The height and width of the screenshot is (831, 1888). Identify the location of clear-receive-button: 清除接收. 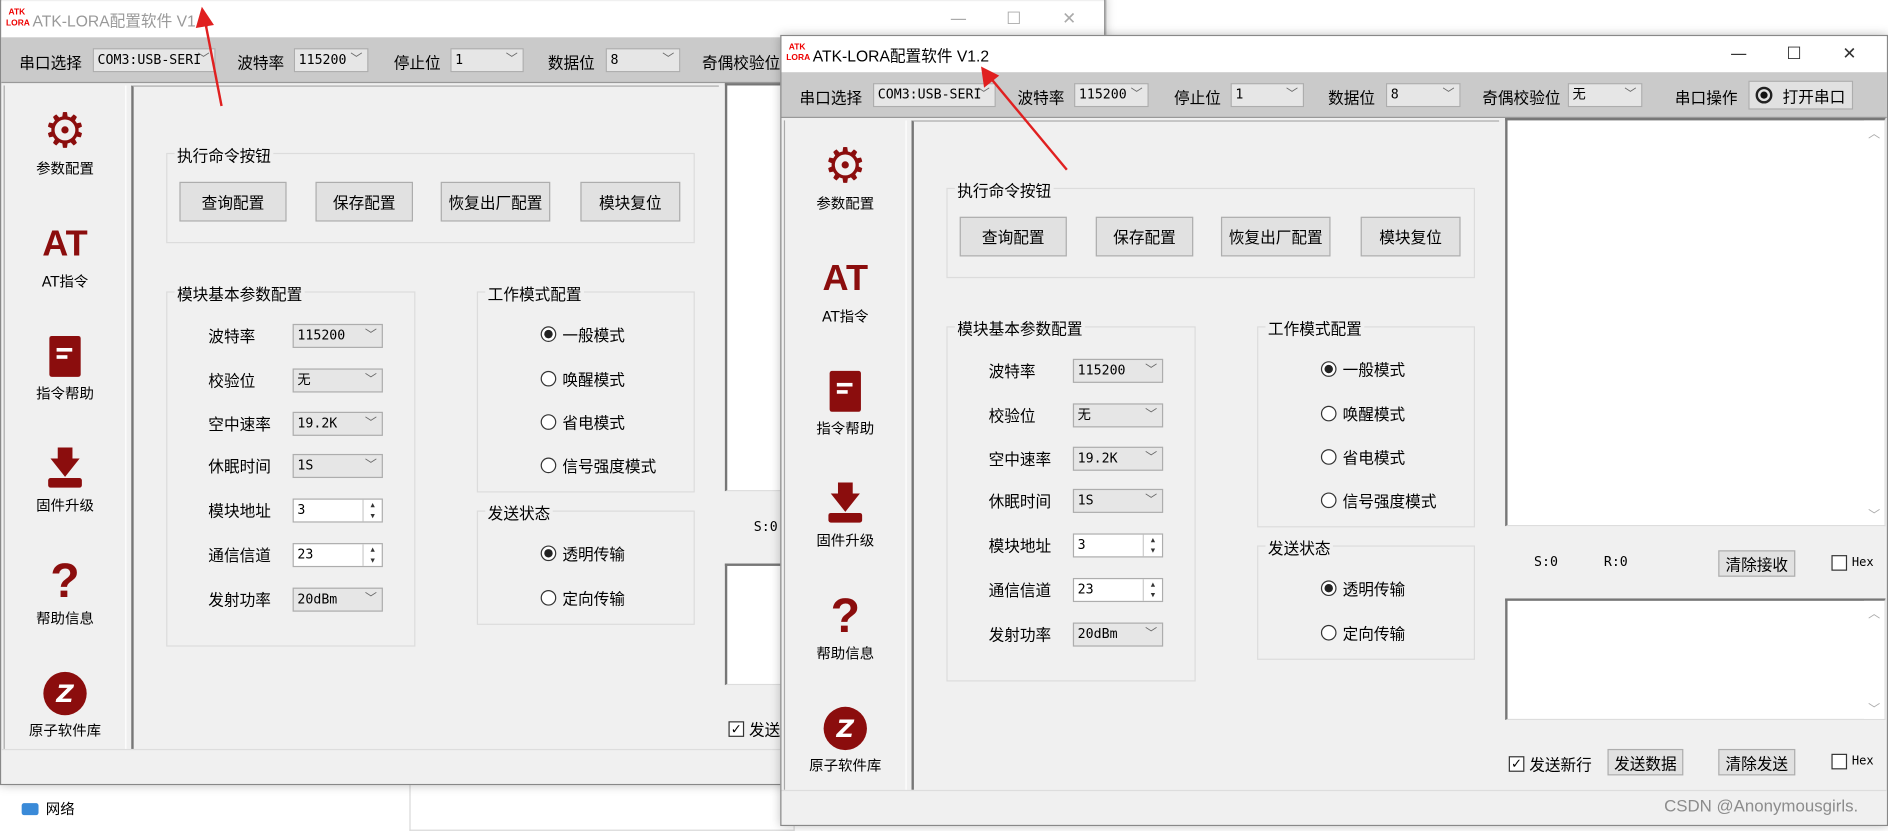
(1757, 563).